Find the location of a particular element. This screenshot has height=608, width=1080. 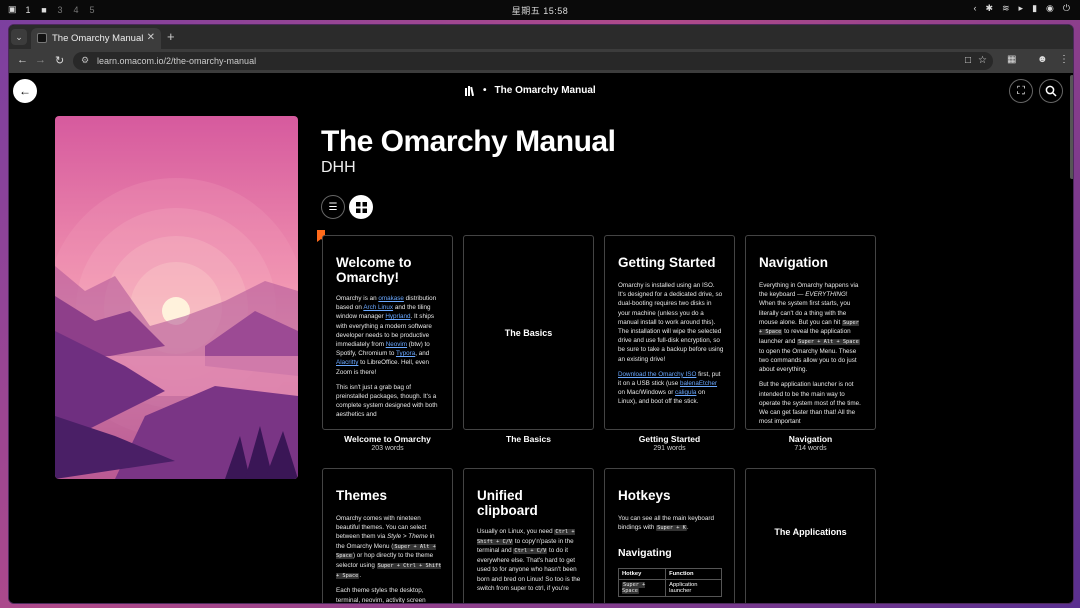

power-icon: ⏻ is located at coordinates (1066, 8).